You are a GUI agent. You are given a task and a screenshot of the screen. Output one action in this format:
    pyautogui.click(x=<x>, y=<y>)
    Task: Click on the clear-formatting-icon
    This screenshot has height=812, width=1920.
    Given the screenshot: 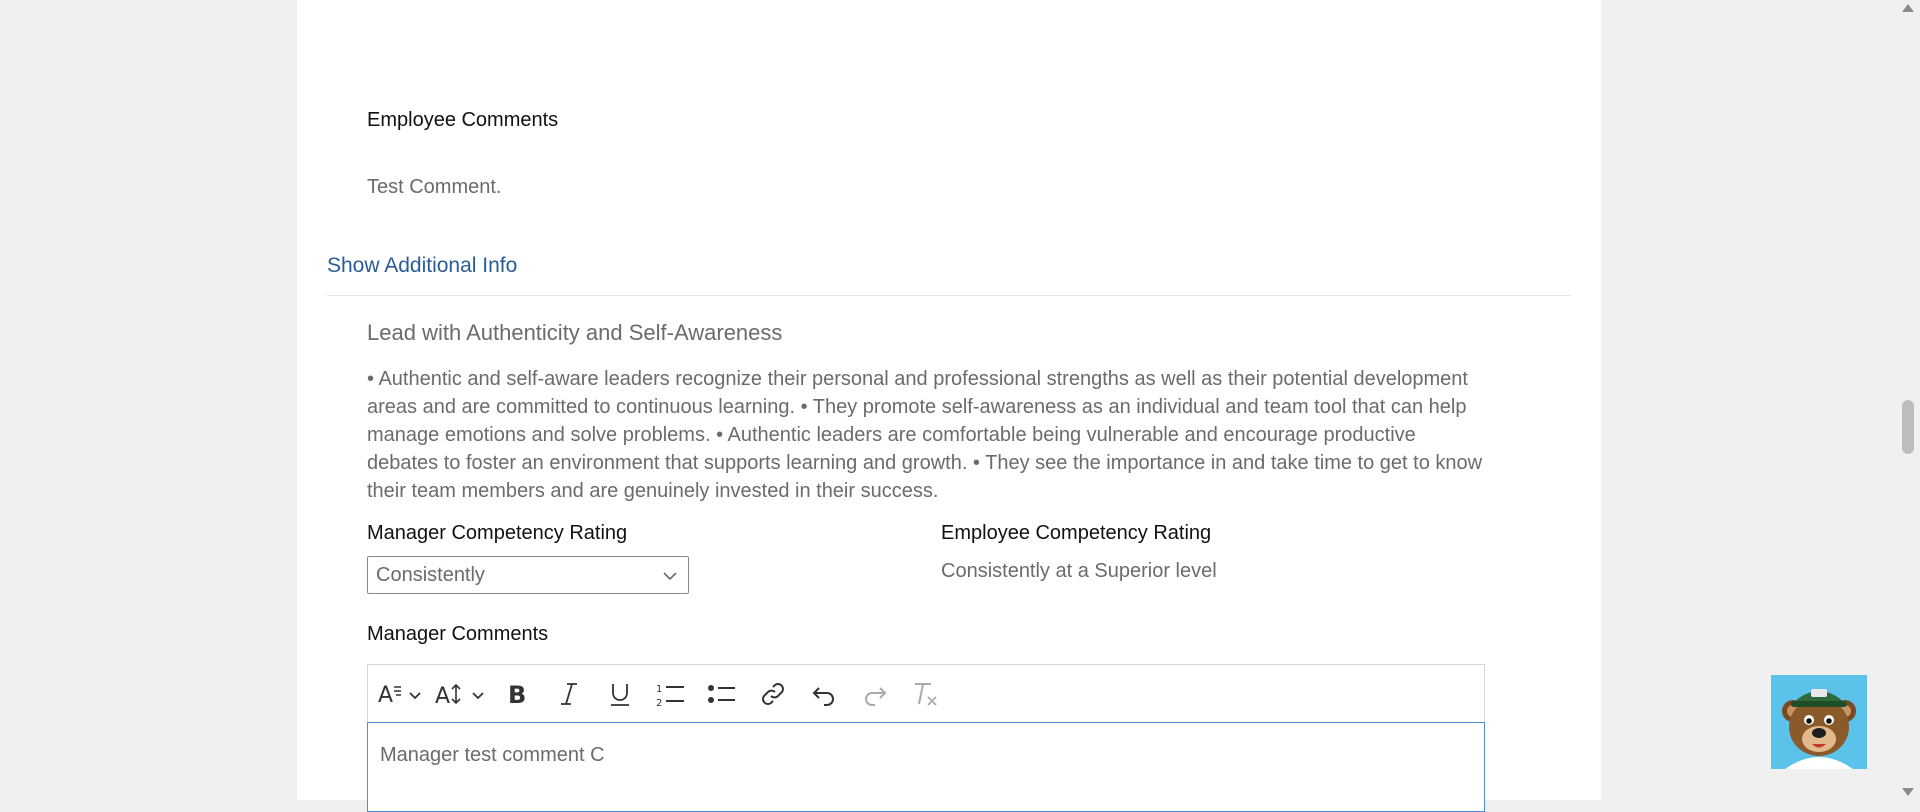 What is the action you would take?
    pyautogui.click(x=926, y=694)
    